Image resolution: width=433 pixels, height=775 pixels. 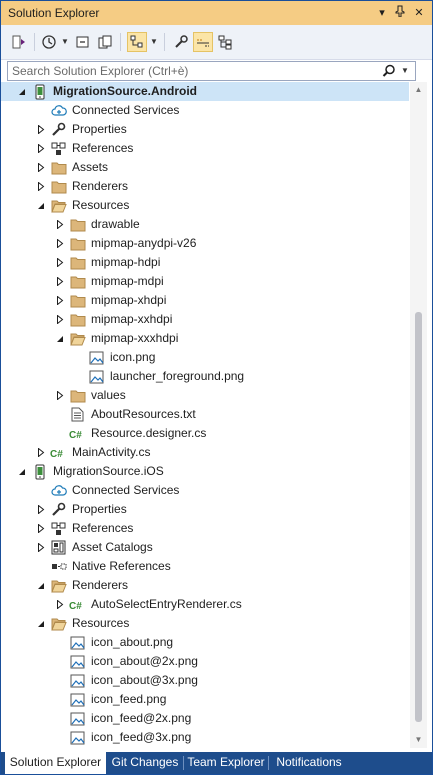 I want to click on window-position-dropdown-icon: ▾, so click(x=382, y=13).